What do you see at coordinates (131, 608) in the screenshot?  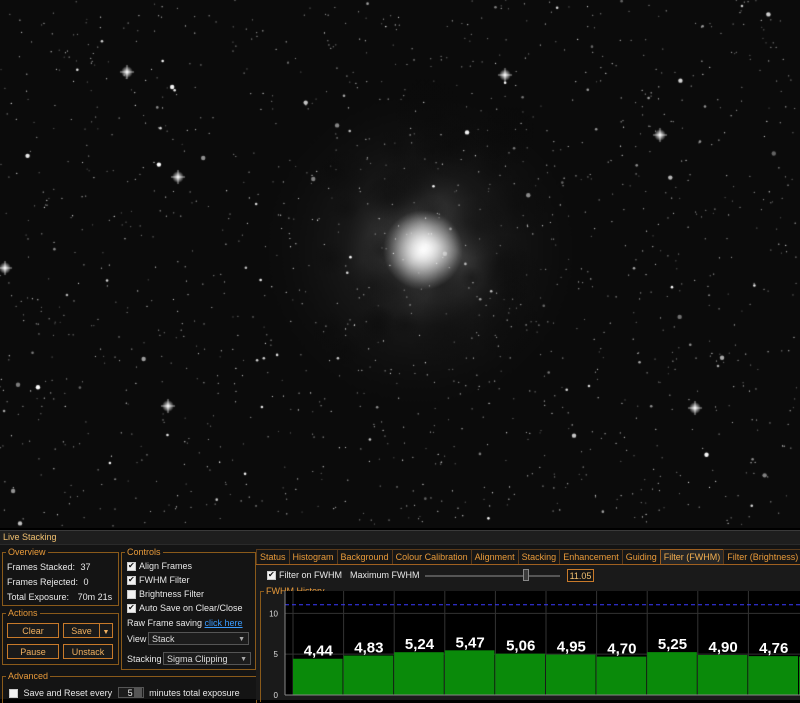 I see `auto-save-checkbox` at bounding box center [131, 608].